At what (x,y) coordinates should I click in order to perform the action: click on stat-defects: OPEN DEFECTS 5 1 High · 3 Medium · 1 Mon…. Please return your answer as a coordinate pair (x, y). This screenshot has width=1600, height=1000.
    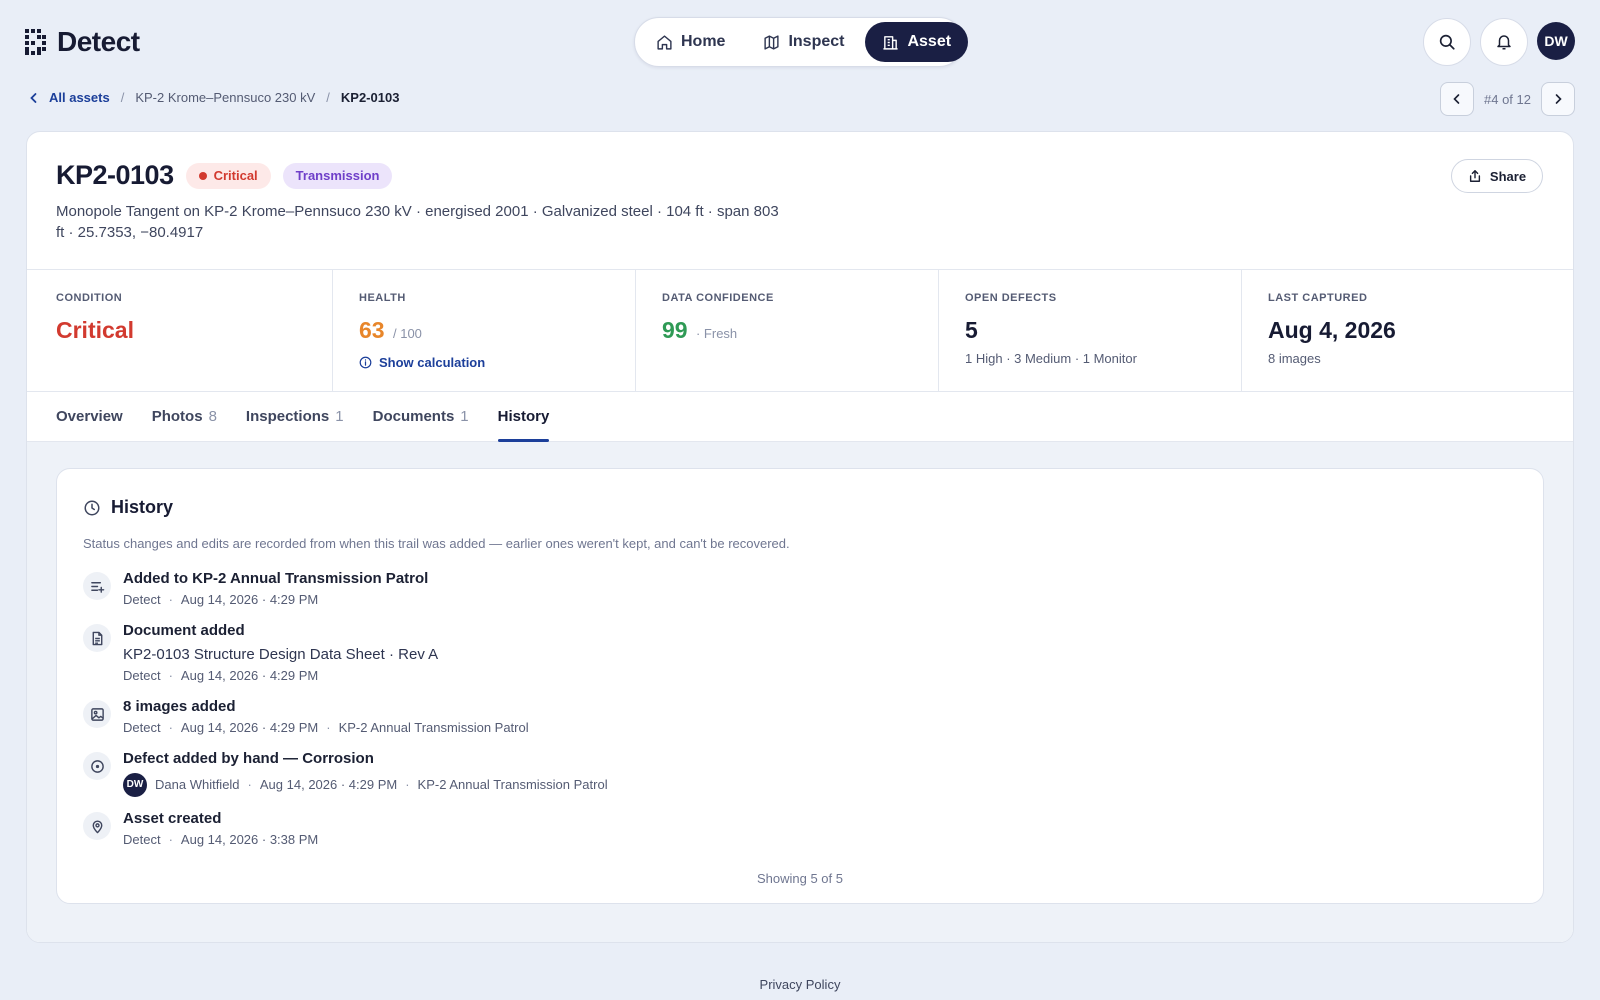
    Looking at the image, I should click on (1090, 330).